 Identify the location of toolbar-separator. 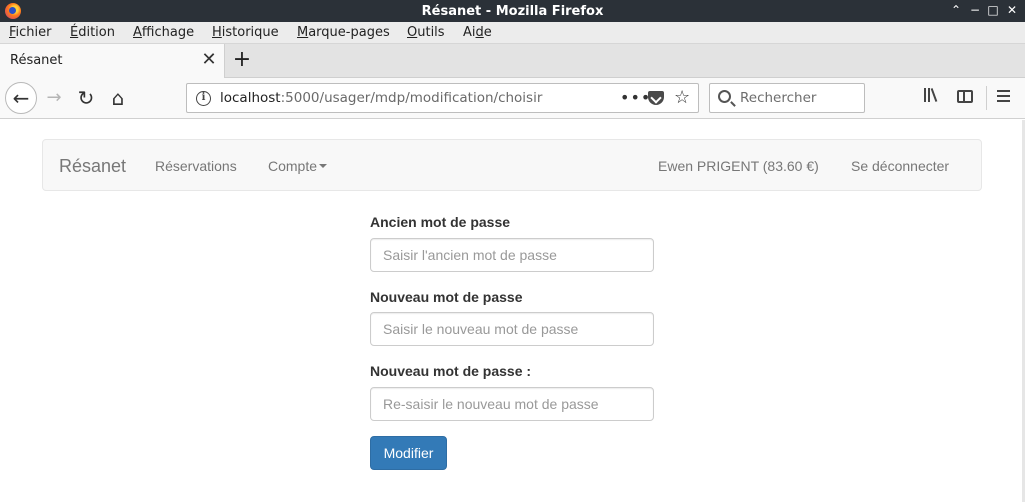
(986, 98).